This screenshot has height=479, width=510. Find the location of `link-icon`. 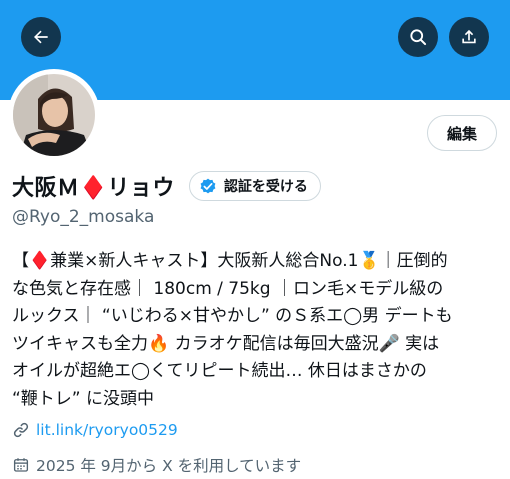

link-icon is located at coordinates (21, 430).